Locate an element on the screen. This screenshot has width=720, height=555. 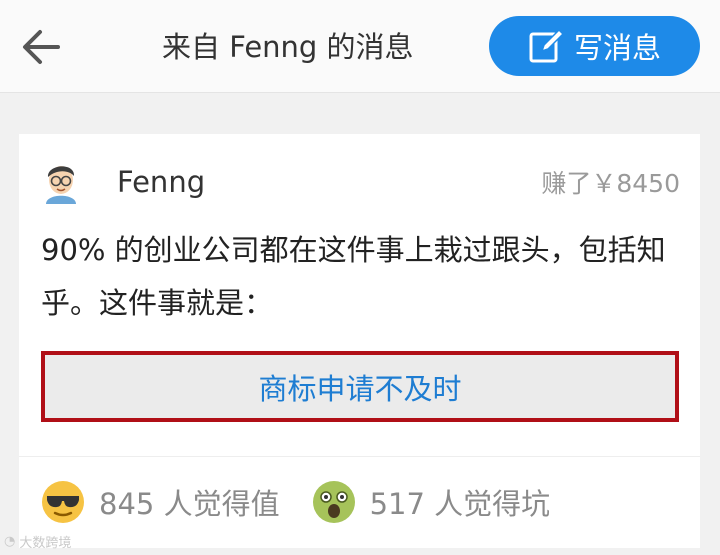
answer-text: 商标申请不及时 is located at coordinates (360, 388).